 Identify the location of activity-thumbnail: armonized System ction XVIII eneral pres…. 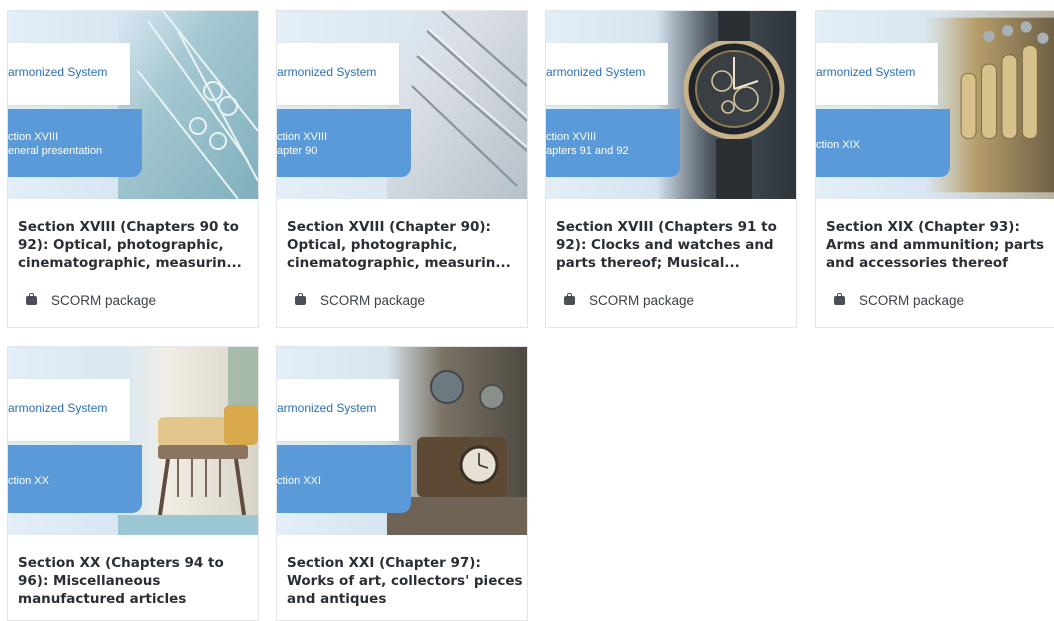
(133, 105).